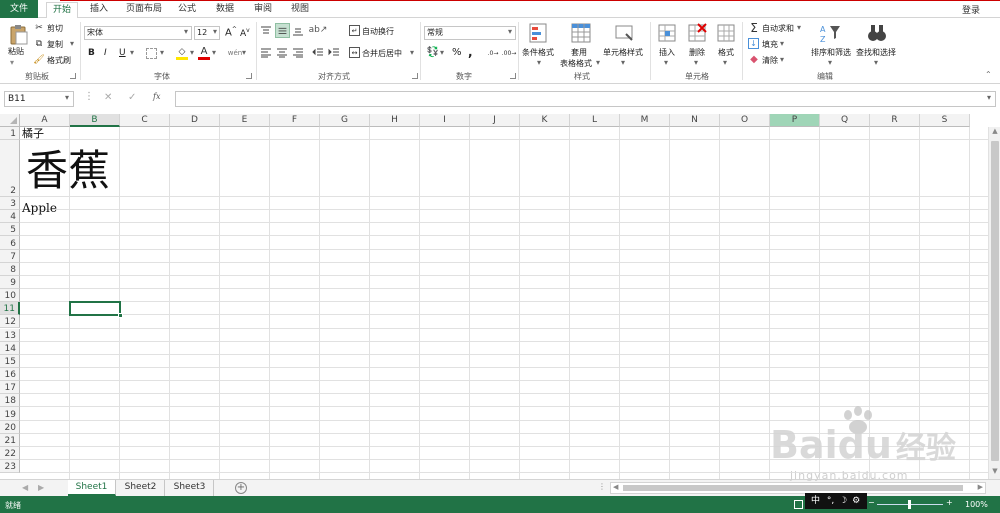  I want to click on insert-cells-icon, so click(667, 33).